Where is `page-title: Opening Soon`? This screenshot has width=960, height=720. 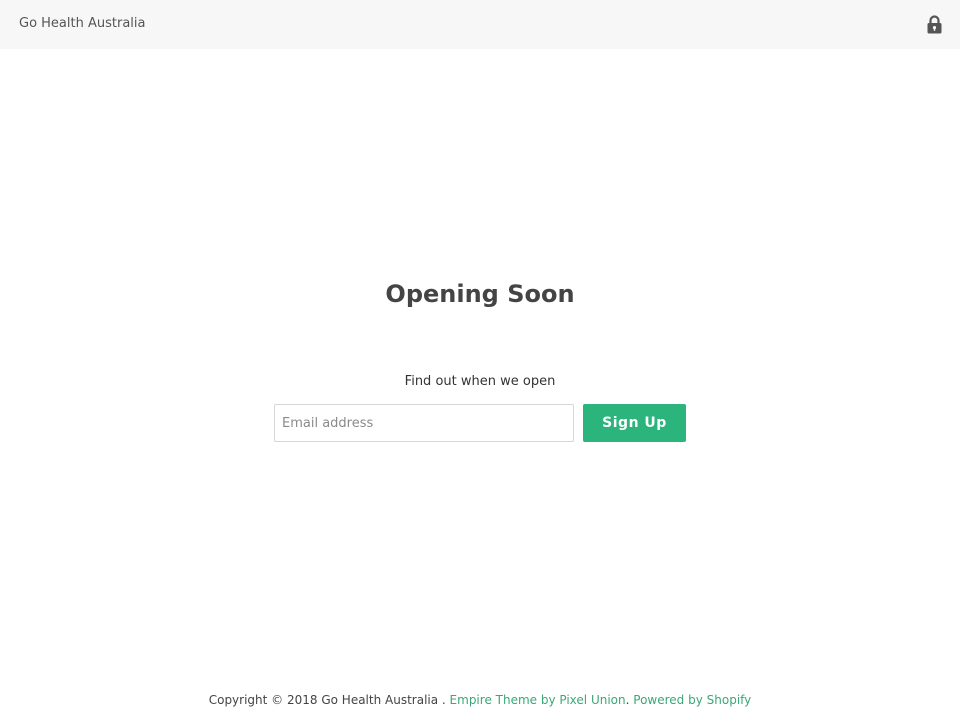
page-title: Opening Soon is located at coordinates (480, 294).